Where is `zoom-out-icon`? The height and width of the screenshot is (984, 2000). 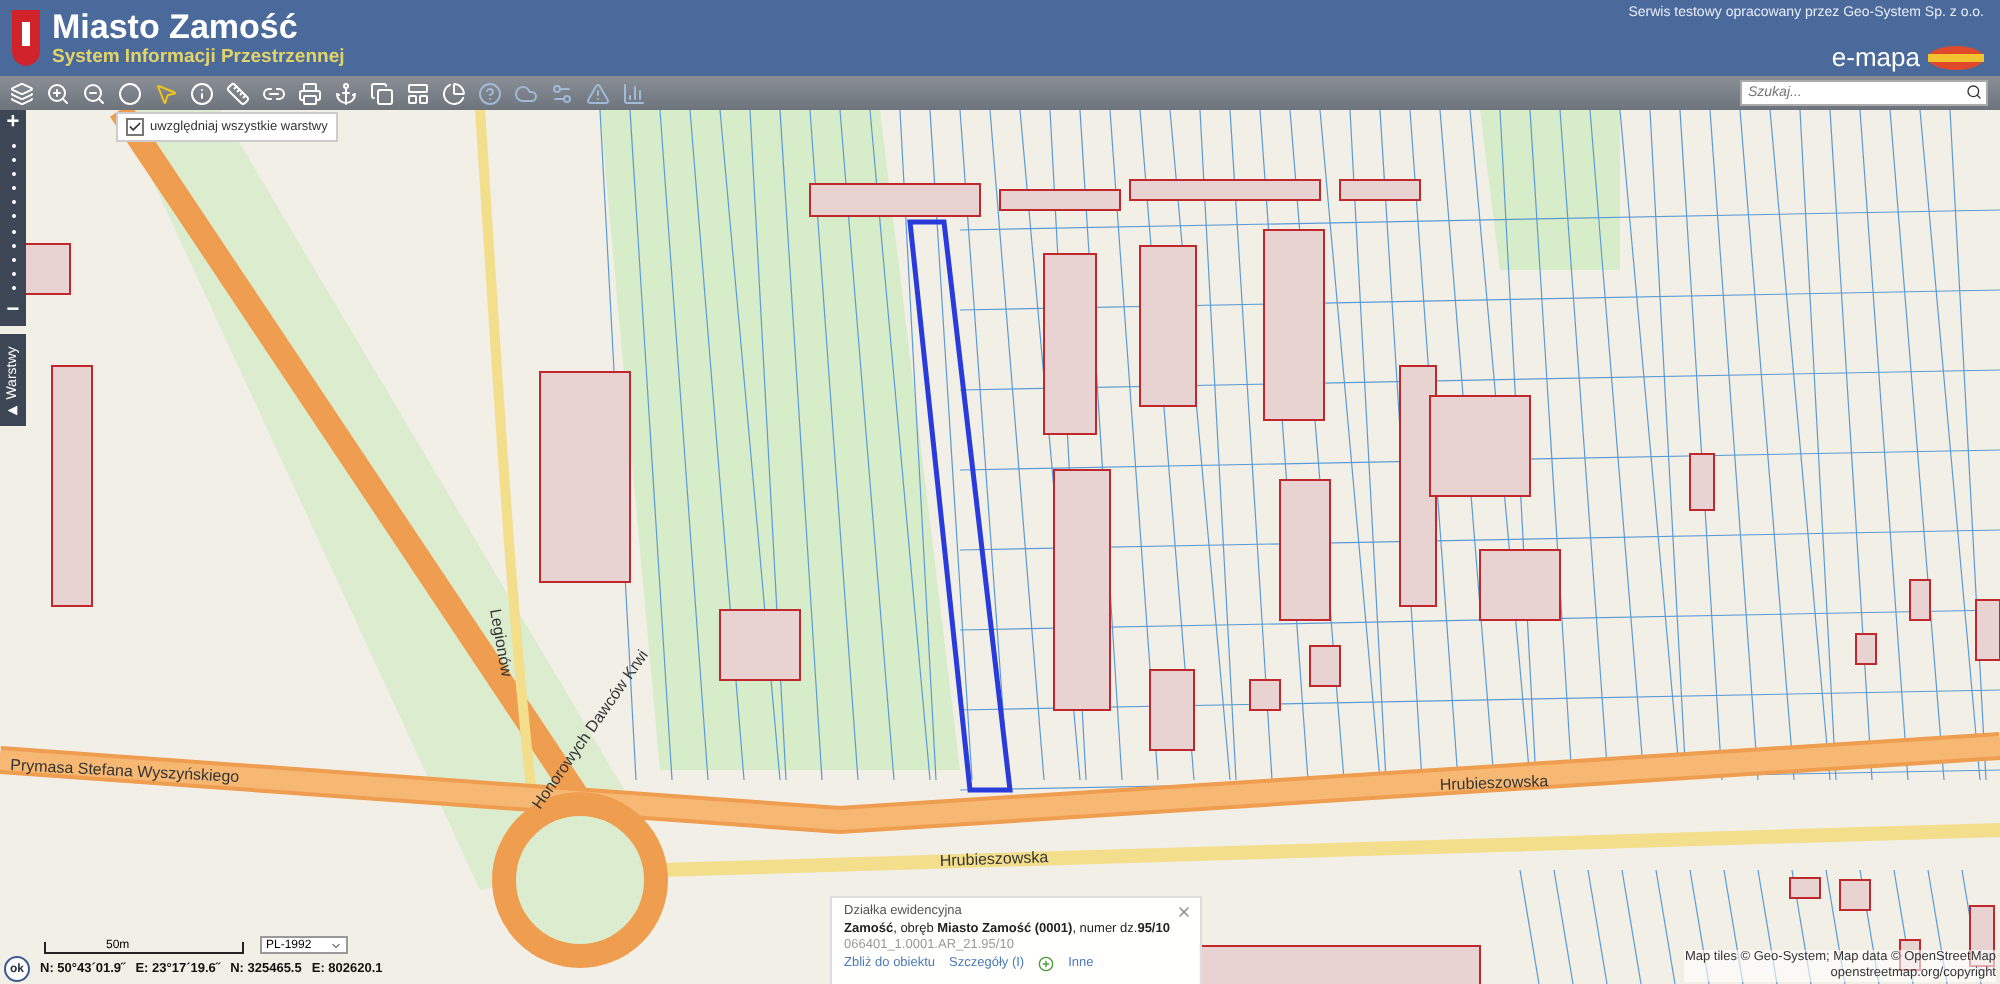 zoom-out-icon is located at coordinates (93, 93).